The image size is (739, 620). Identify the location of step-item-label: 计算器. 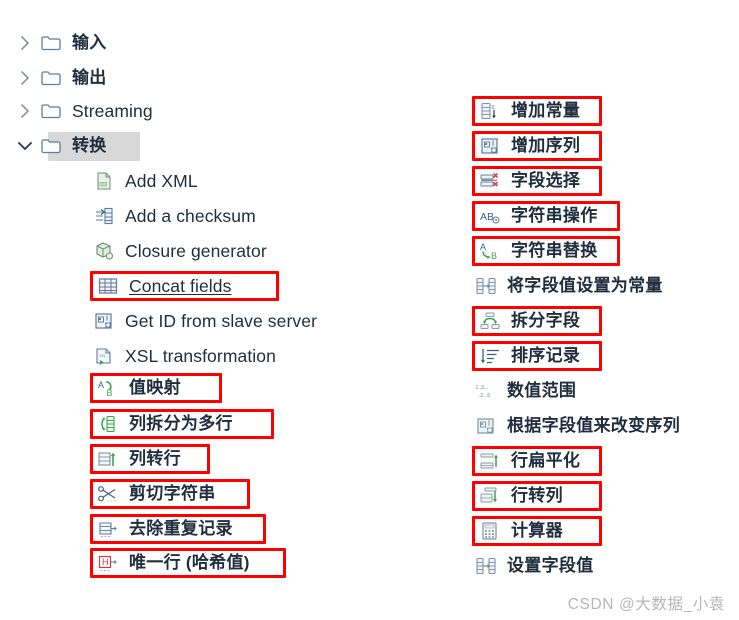
(537, 530).